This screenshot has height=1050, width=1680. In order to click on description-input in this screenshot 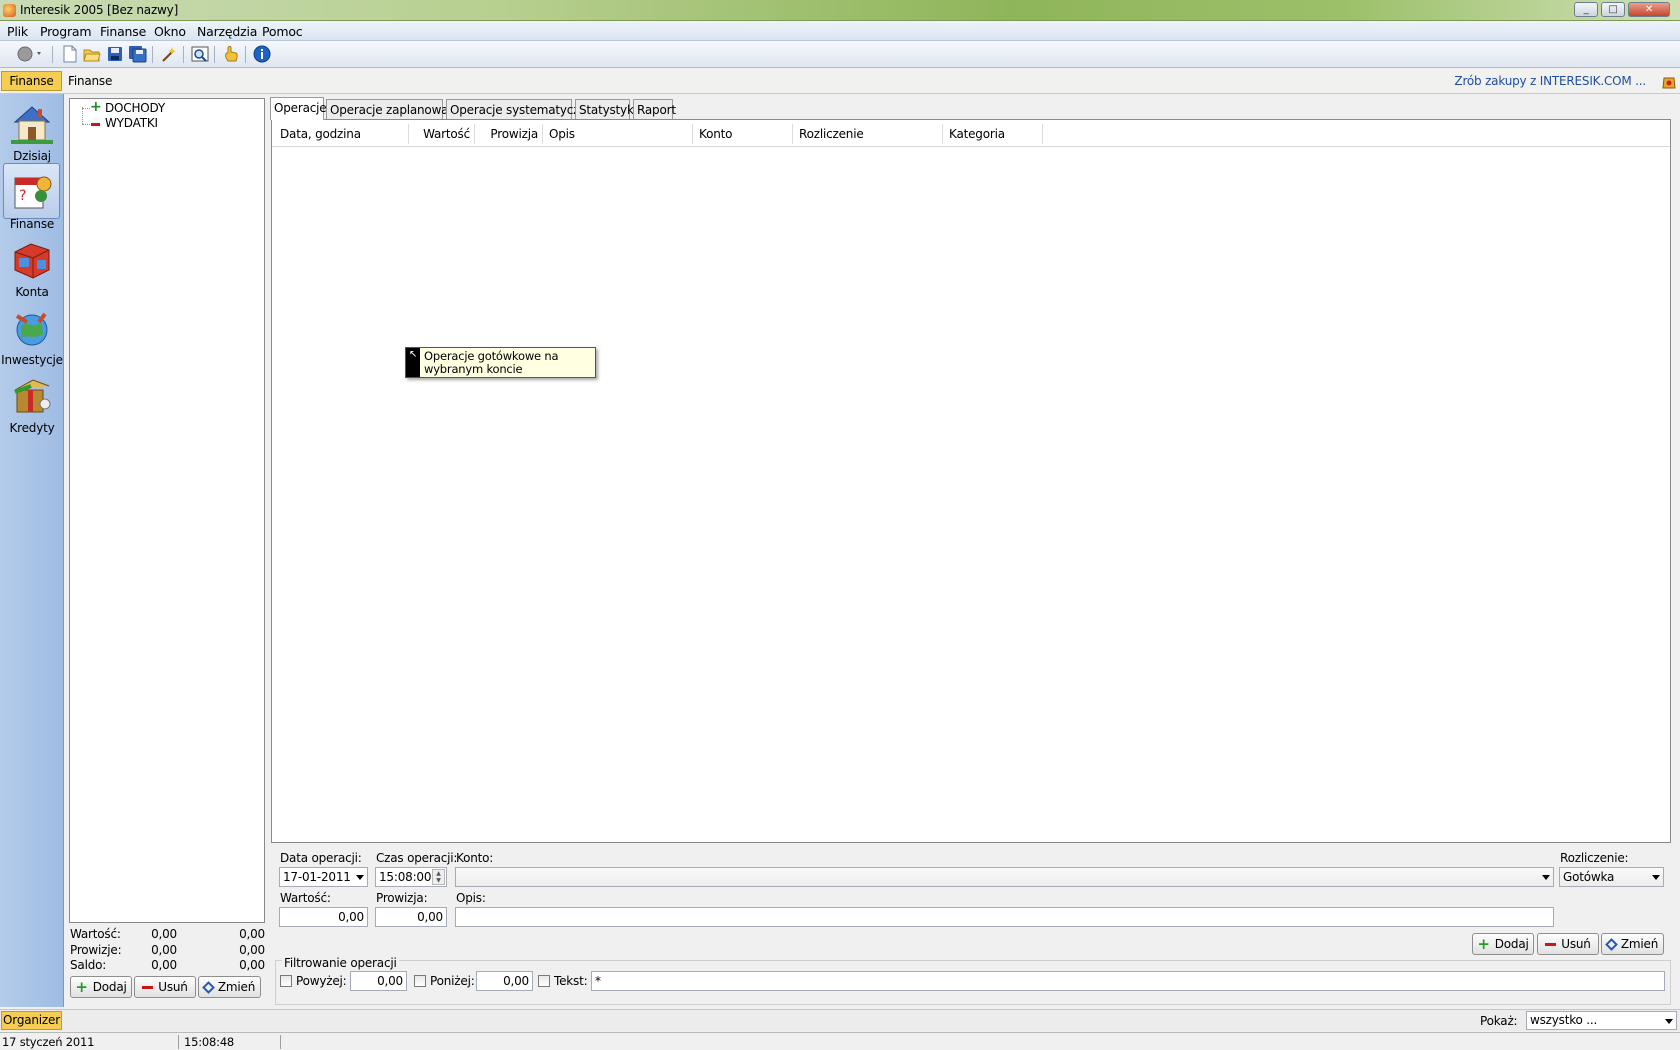, I will do `click(1004, 917)`.